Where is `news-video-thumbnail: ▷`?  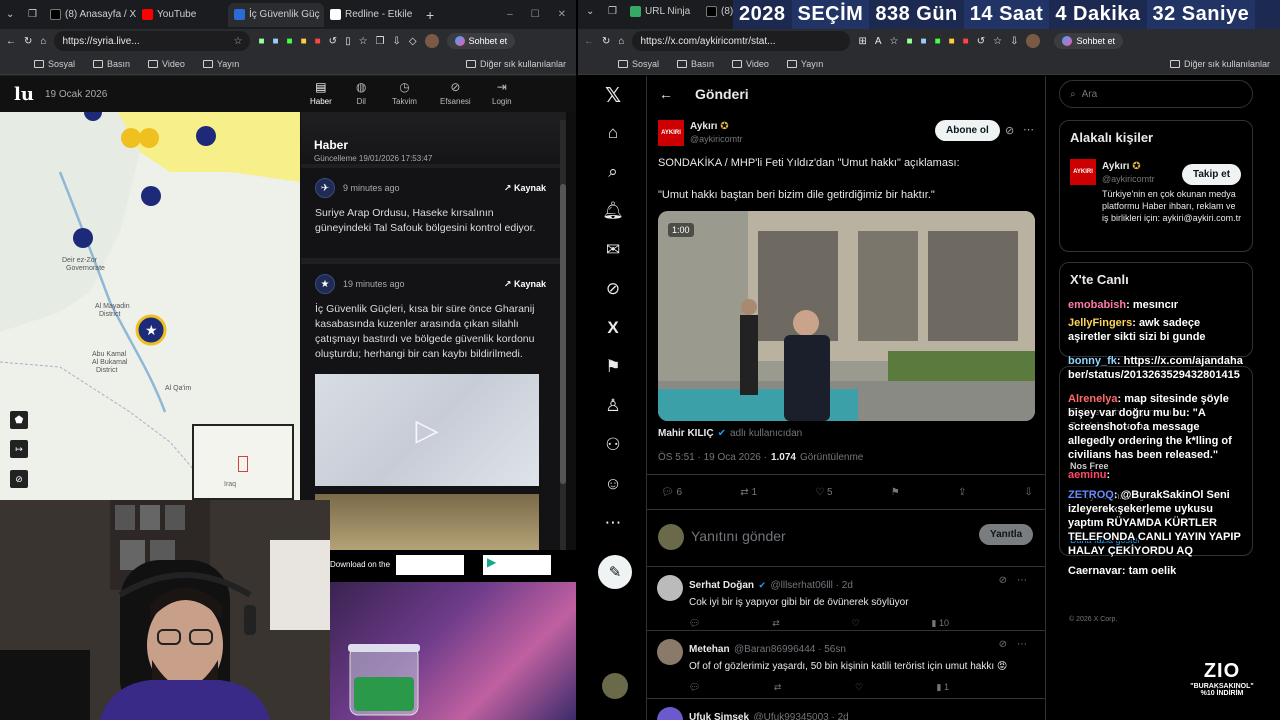 news-video-thumbnail: ▷ is located at coordinates (427, 430).